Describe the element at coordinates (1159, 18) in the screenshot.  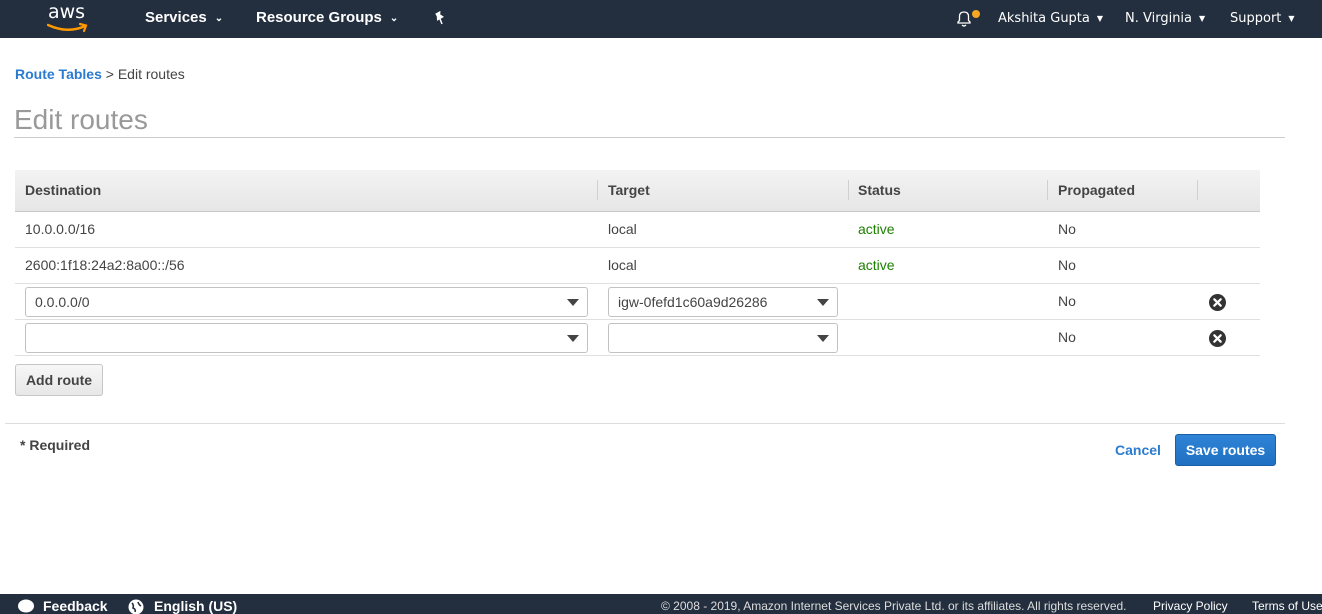
I see `region-name: N. Virginia` at that location.